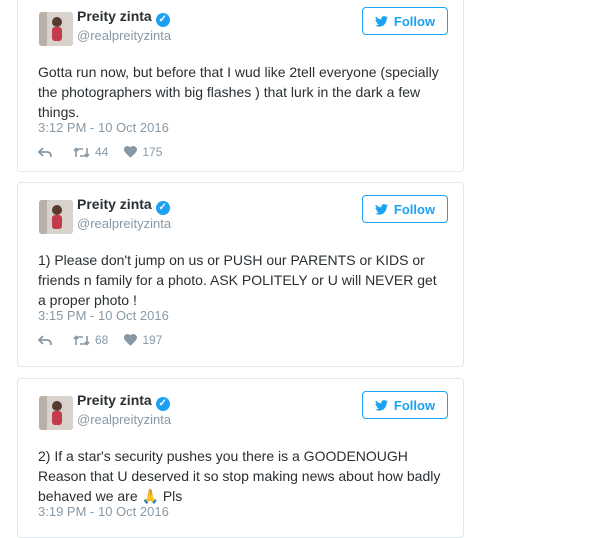 The height and width of the screenshot is (538, 591). What do you see at coordinates (102, 152) in the screenshot?
I see `retweet-count: 44` at bounding box center [102, 152].